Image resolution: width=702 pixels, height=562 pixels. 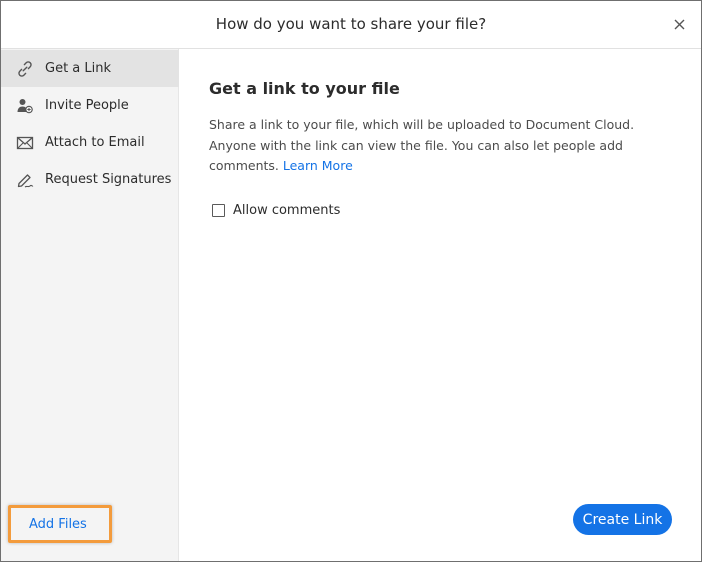 I want to click on sidebar-item-attach-to-email: Attach to Email, so click(x=90, y=142).